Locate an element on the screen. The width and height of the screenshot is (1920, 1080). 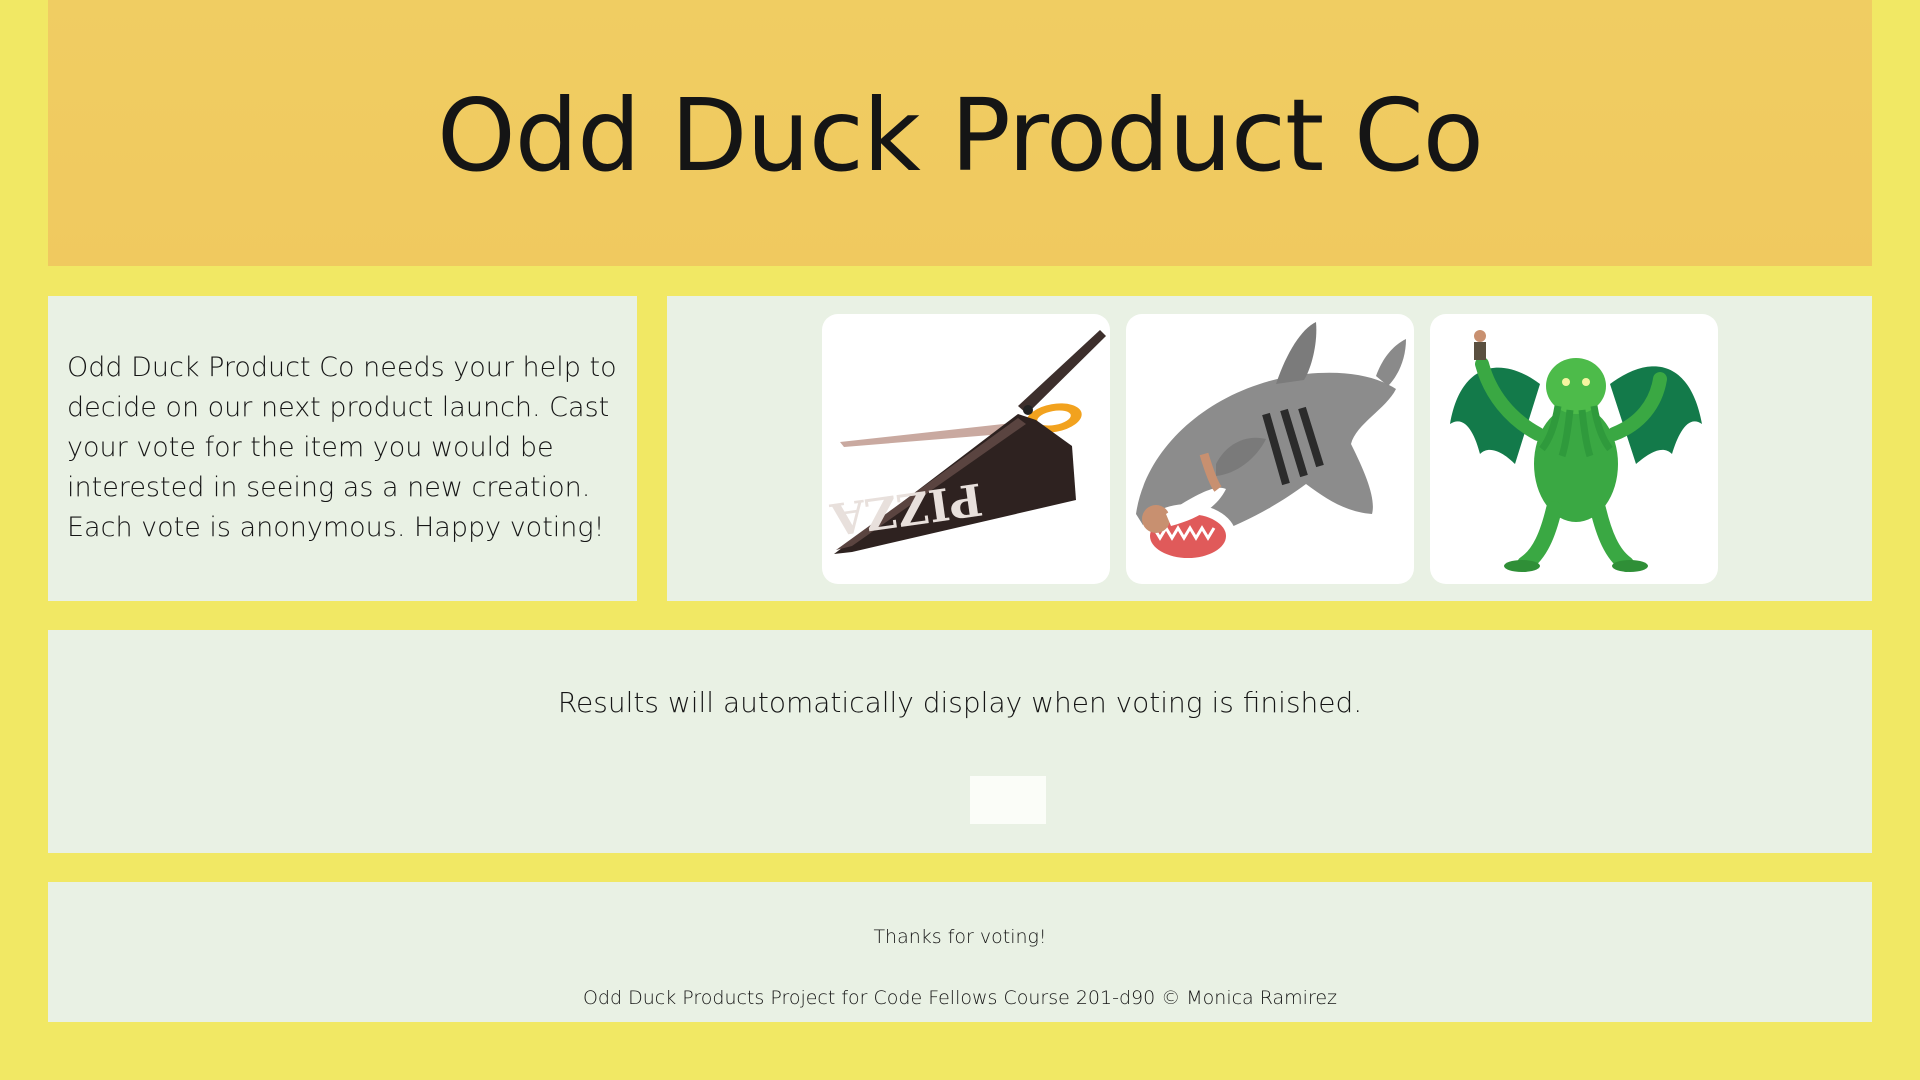
page-title: Odd Duck Product Co is located at coordinates (960, 135).